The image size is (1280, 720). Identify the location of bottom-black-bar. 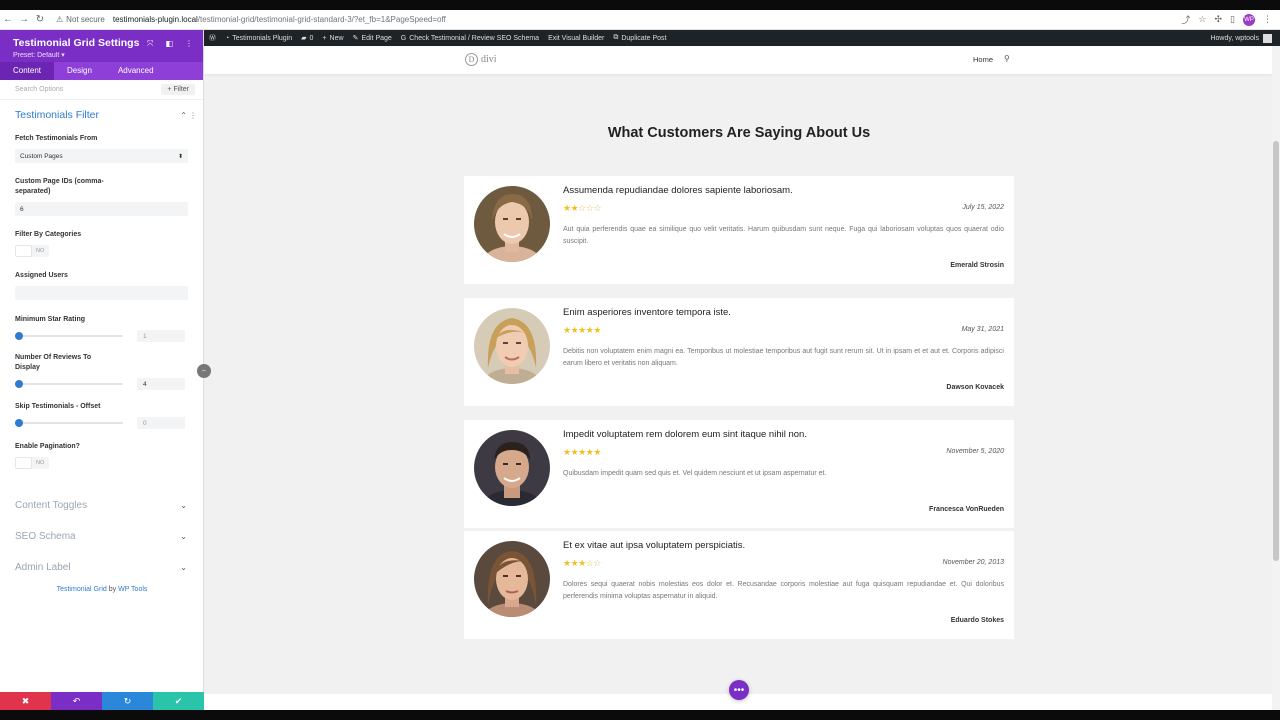
(640, 715).